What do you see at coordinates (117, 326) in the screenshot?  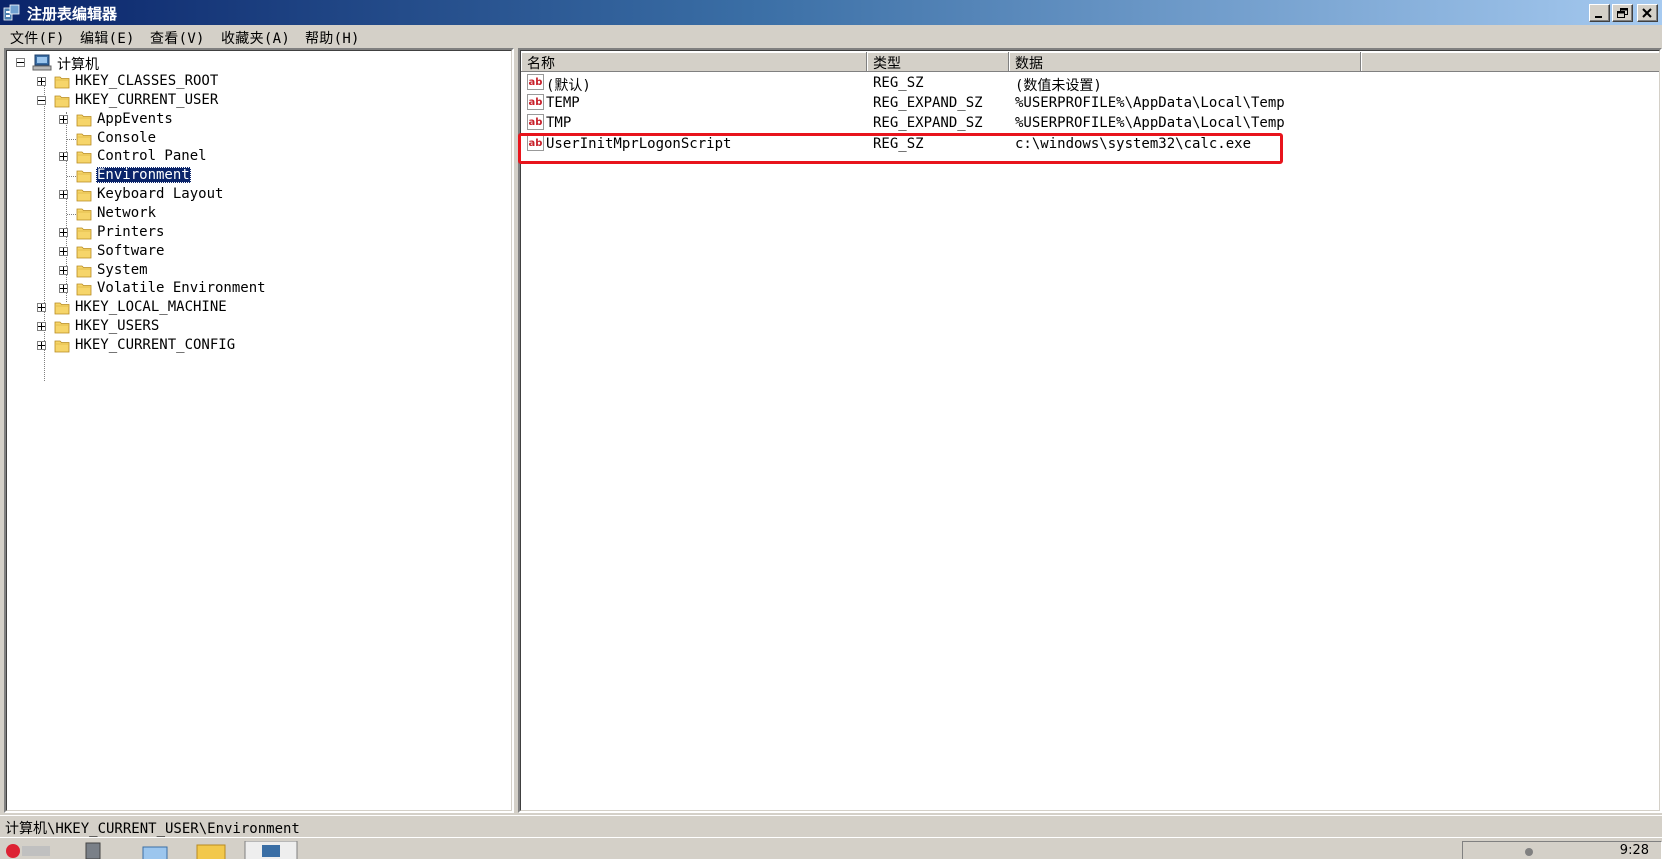 I see `tree-node-label: HKEY_USERS` at bounding box center [117, 326].